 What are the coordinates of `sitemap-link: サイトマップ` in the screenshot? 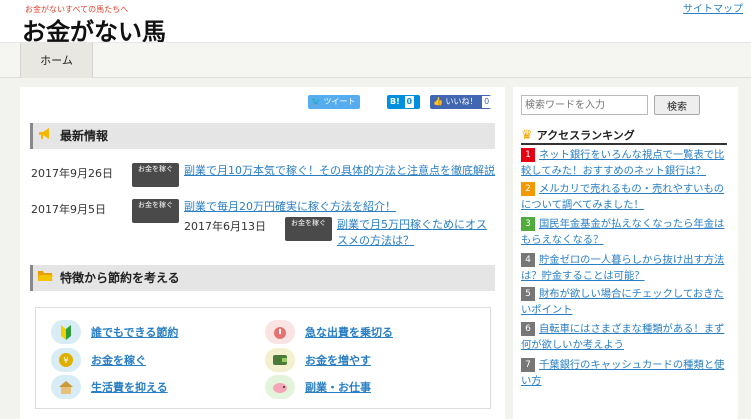 It's located at (713, 7).